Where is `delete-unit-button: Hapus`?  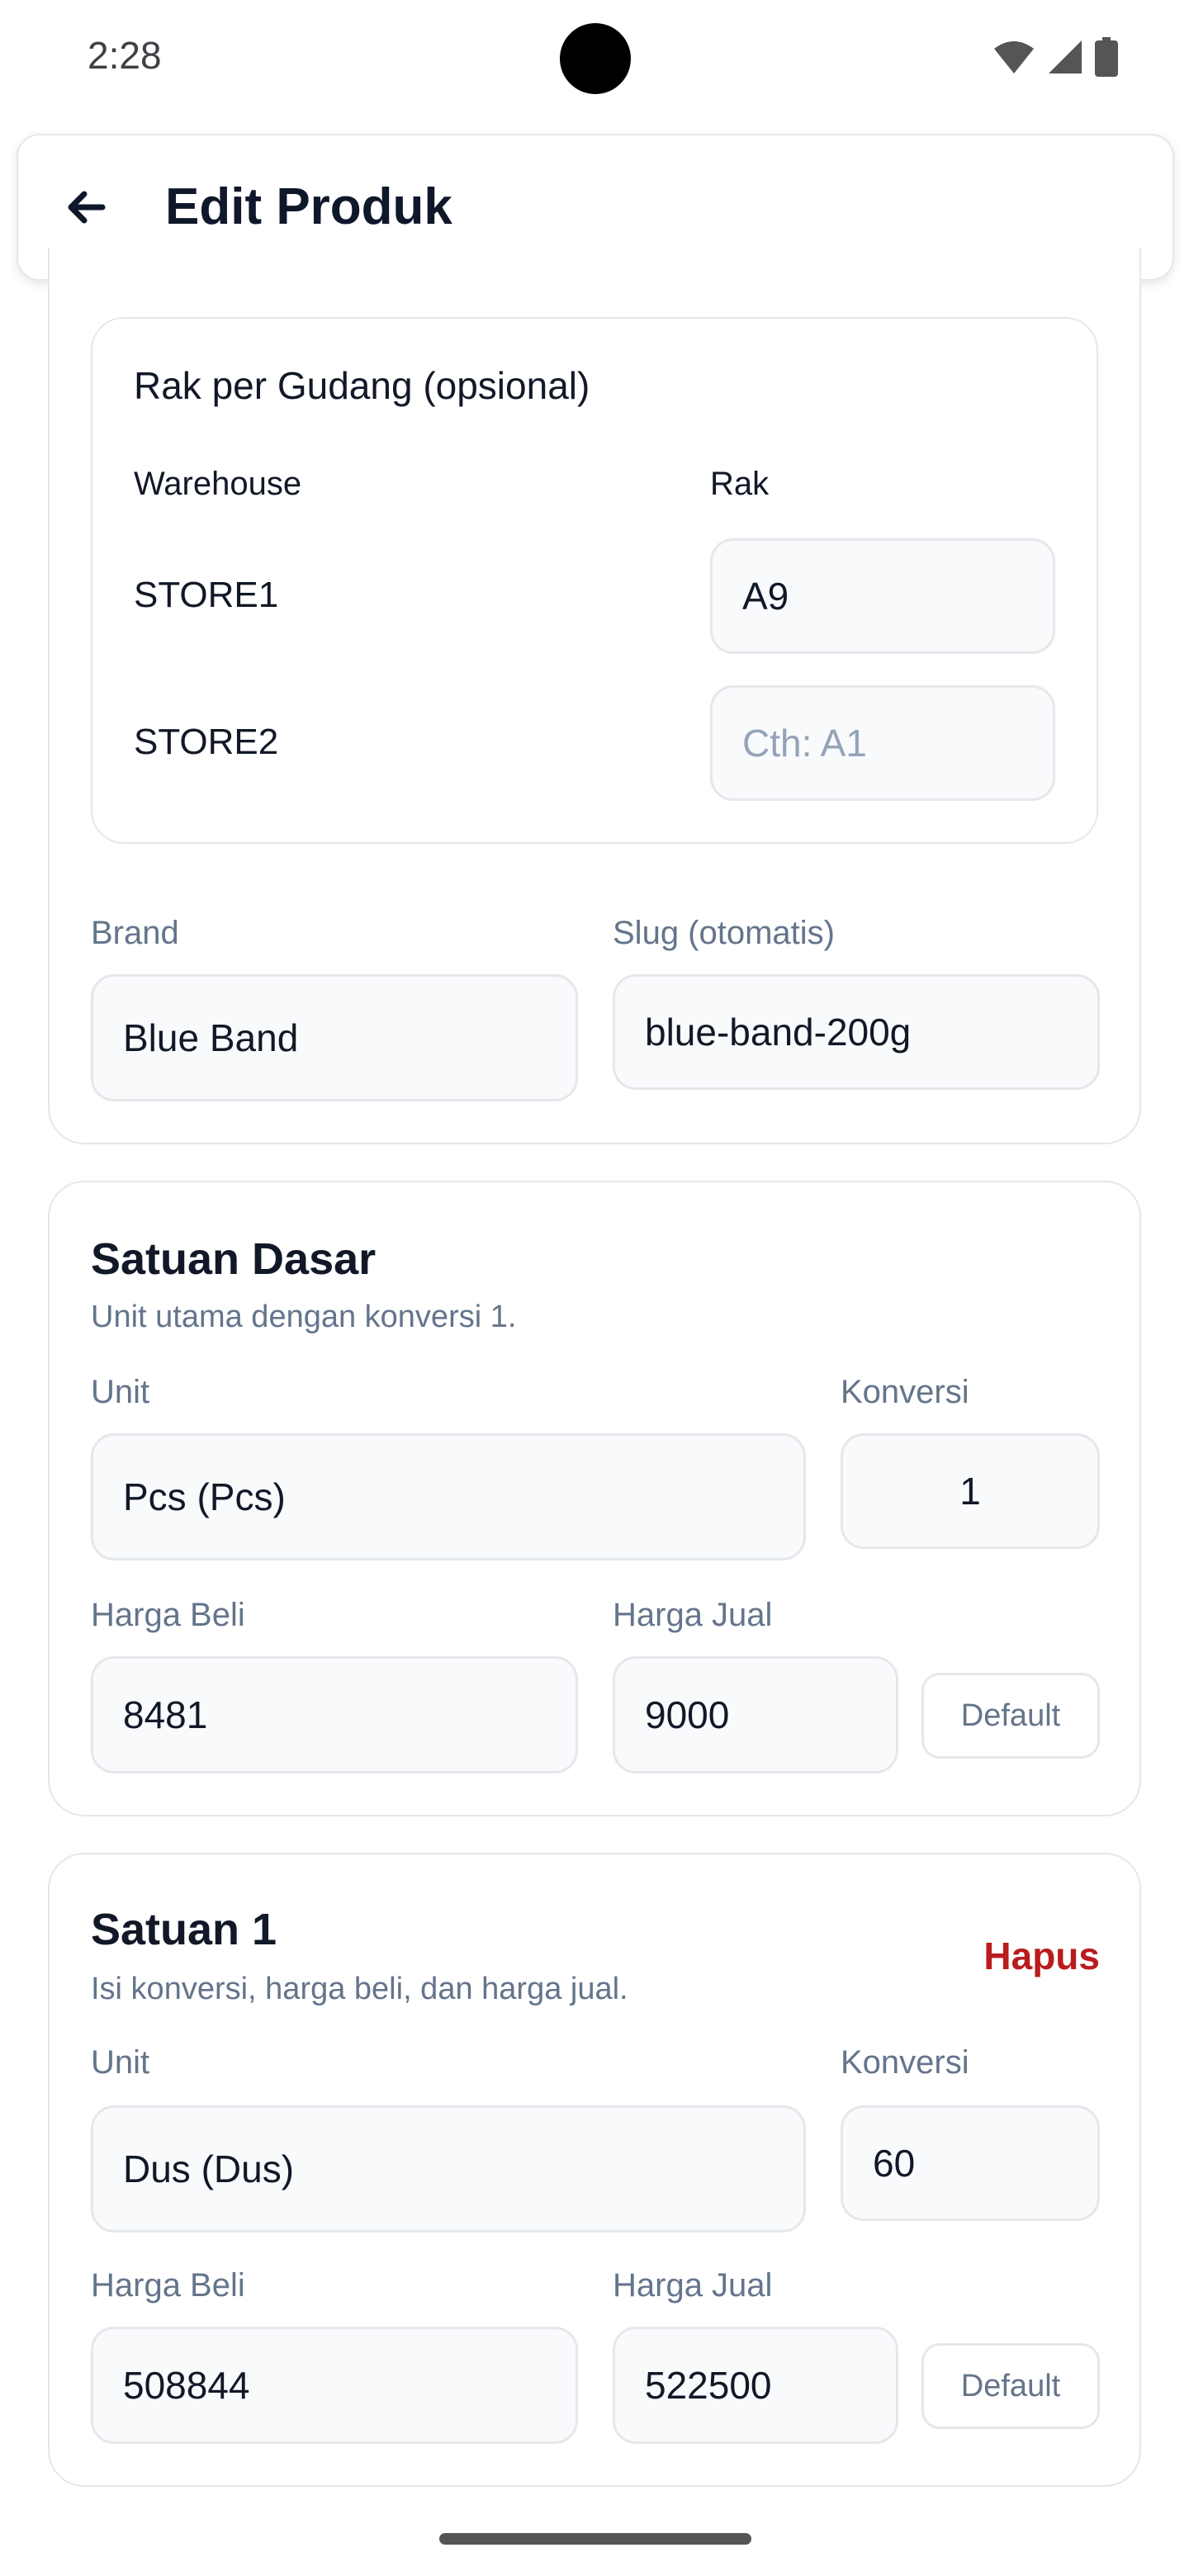 delete-unit-button: Hapus is located at coordinates (1041, 1956).